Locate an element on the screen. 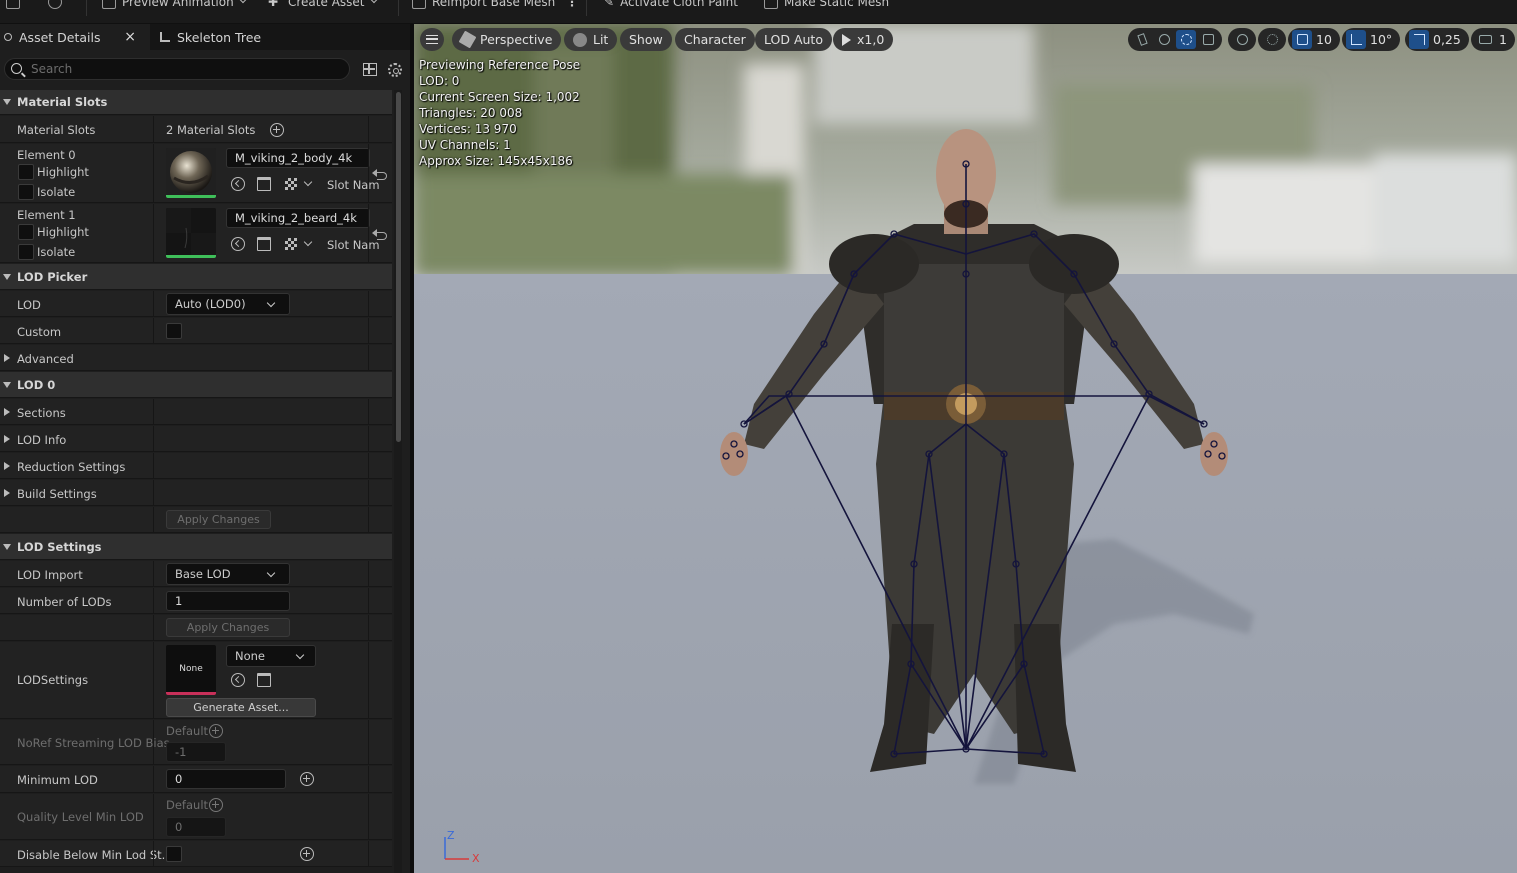 This screenshot has height=873, width=1517. play-rate-button: x1,0 is located at coordinates (863, 39).